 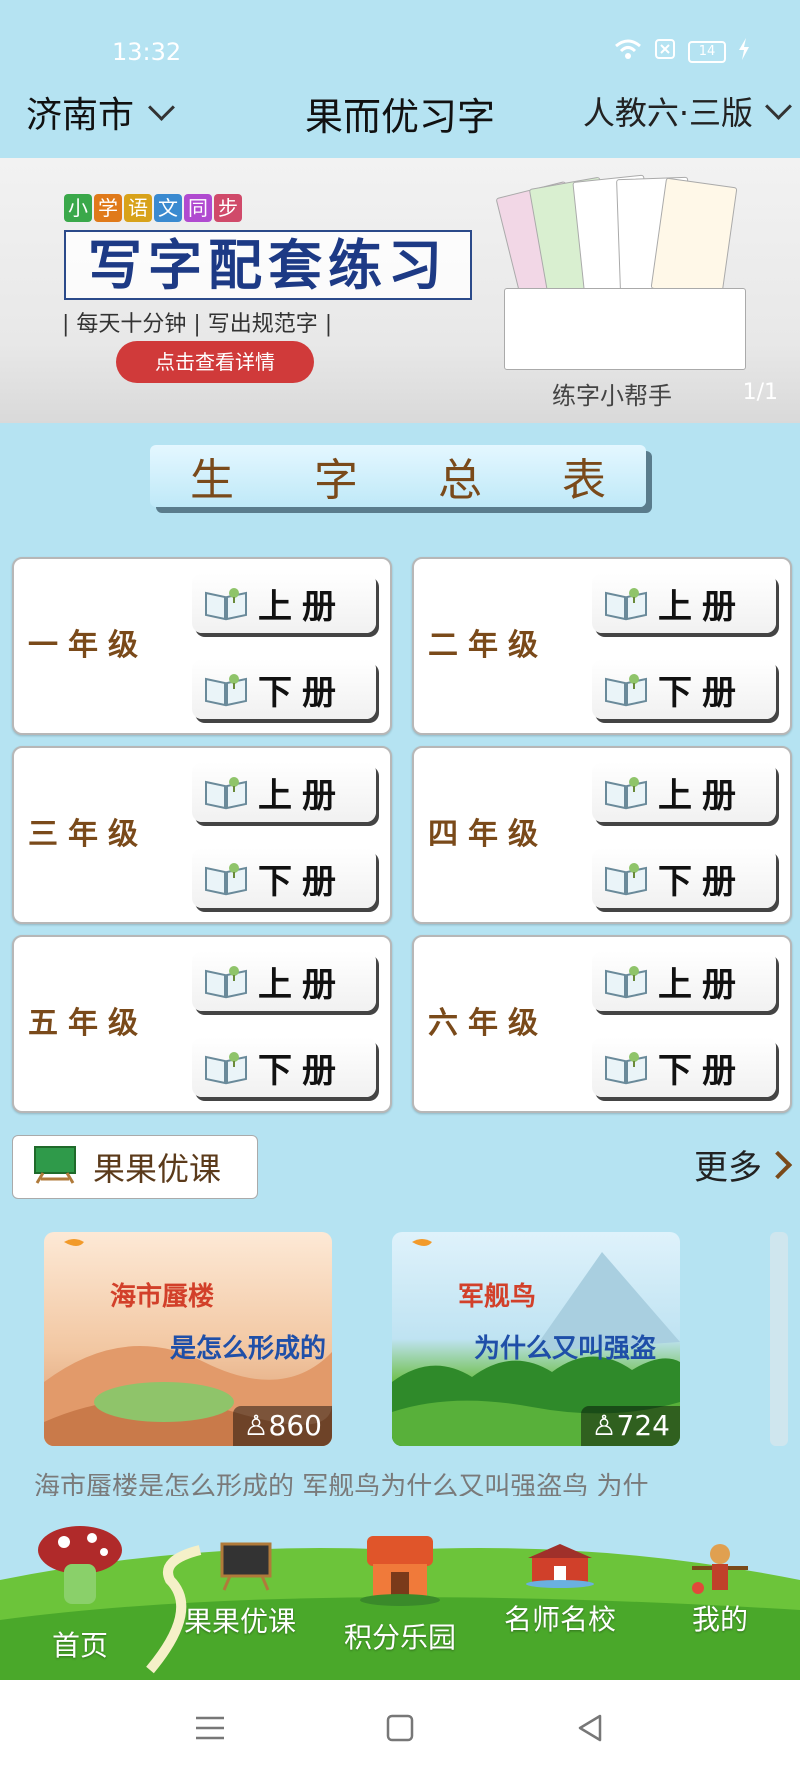 I want to click on system-nav-bar, so click(x=400, y=1729).